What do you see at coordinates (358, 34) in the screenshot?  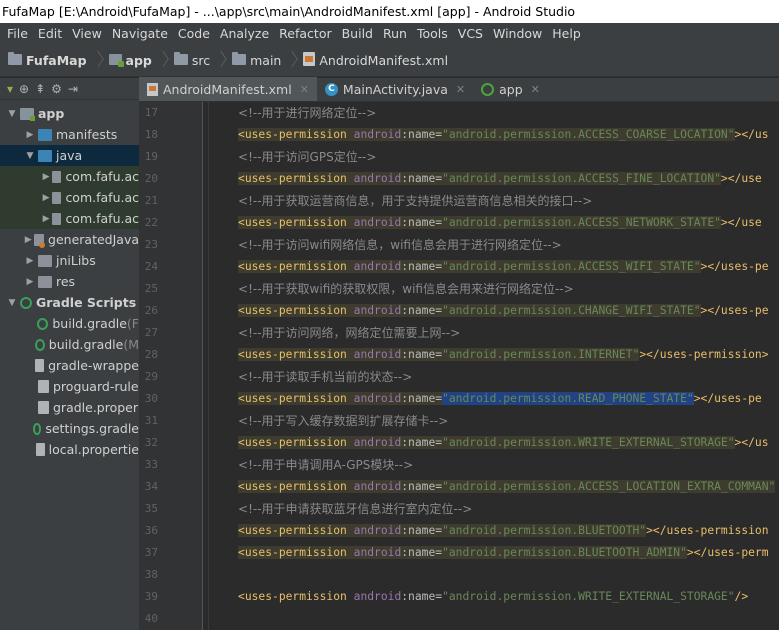 I see `menu-build: Build` at bounding box center [358, 34].